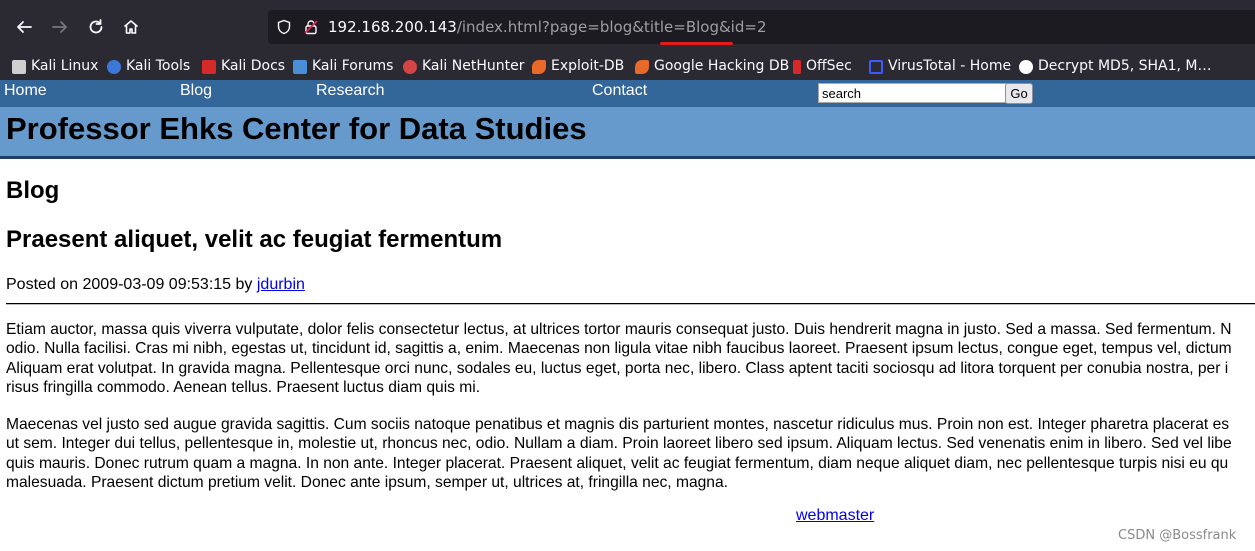  What do you see at coordinates (25, 91) in the screenshot?
I see `nav-home: Home` at bounding box center [25, 91].